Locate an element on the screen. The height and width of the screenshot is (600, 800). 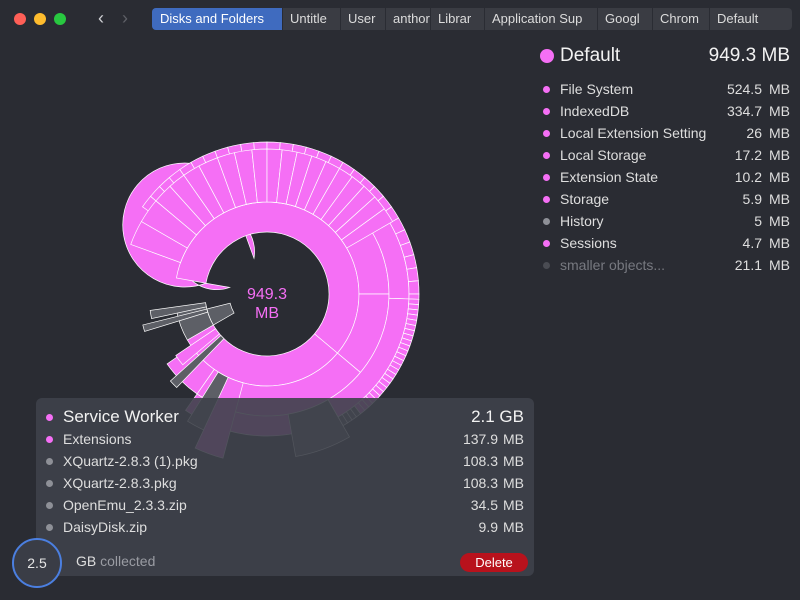
collector-title-size: 2.1 GB is located at coordinates (497, 416).